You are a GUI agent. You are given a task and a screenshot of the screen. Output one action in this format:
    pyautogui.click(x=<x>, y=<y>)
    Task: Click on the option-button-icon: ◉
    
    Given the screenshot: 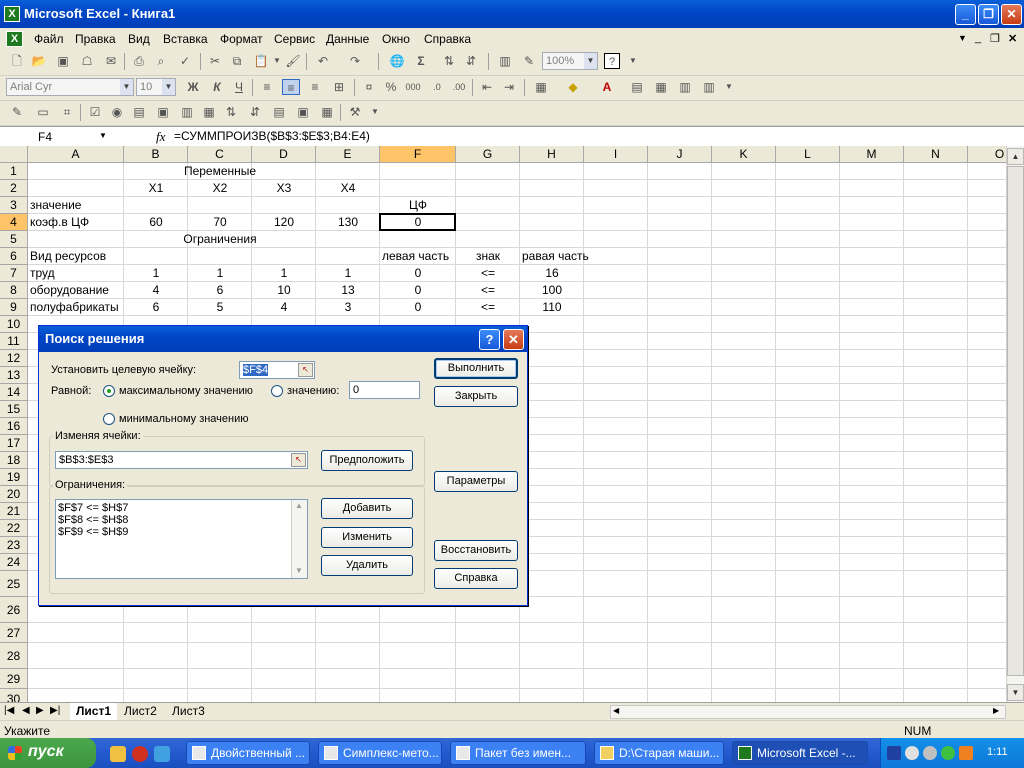 What is the action you would take?
    pyautogui.click(x=117, y=112)
    